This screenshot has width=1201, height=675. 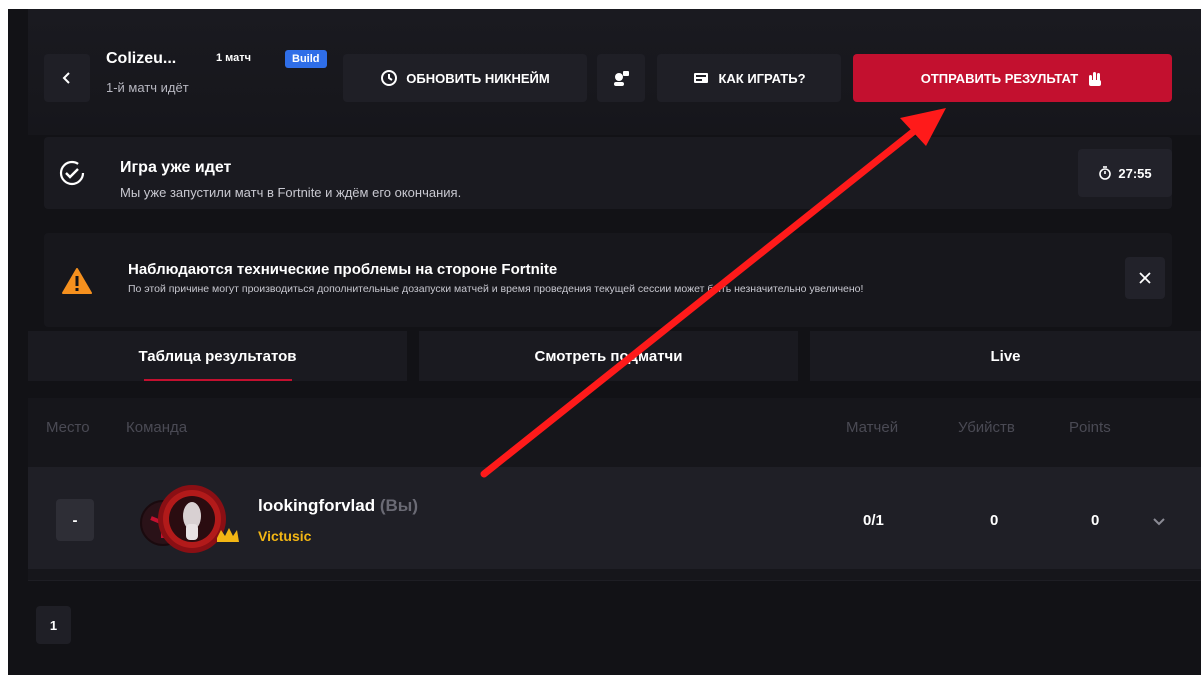 I want to click on back-button, so click(x=67, y=78).